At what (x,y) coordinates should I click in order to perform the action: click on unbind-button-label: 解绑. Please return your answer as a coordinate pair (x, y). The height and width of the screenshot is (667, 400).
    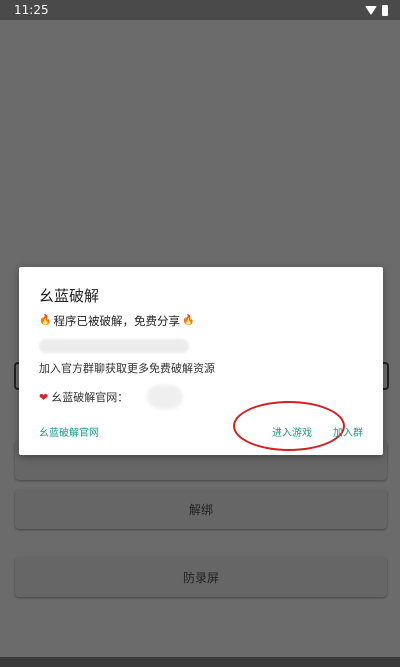
    Looking at the image, I should click on (200, 509).